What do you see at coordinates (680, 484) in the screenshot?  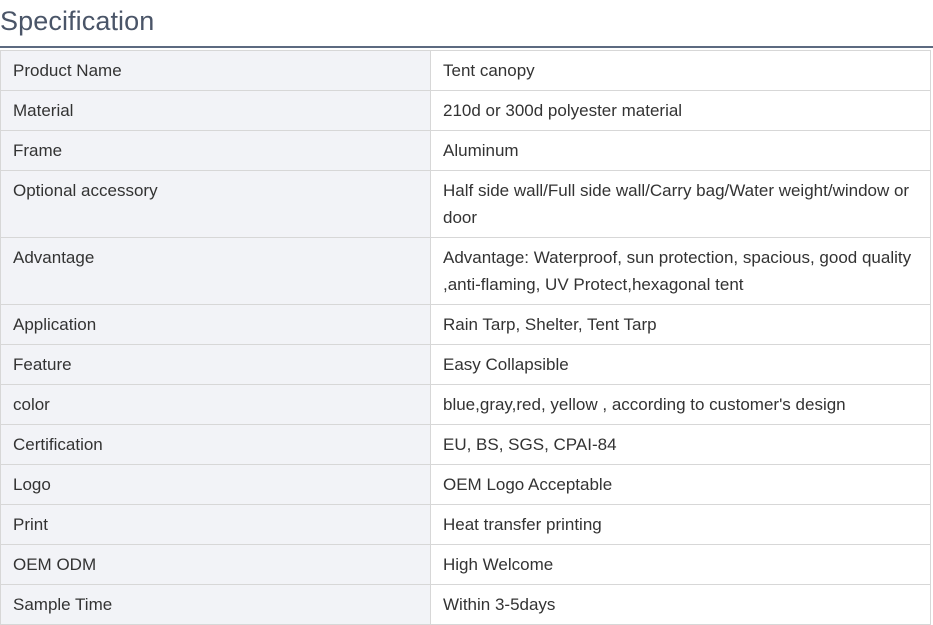 I see `spec-value: OEM Logo Acceptable` at bounding box center [680, 484].